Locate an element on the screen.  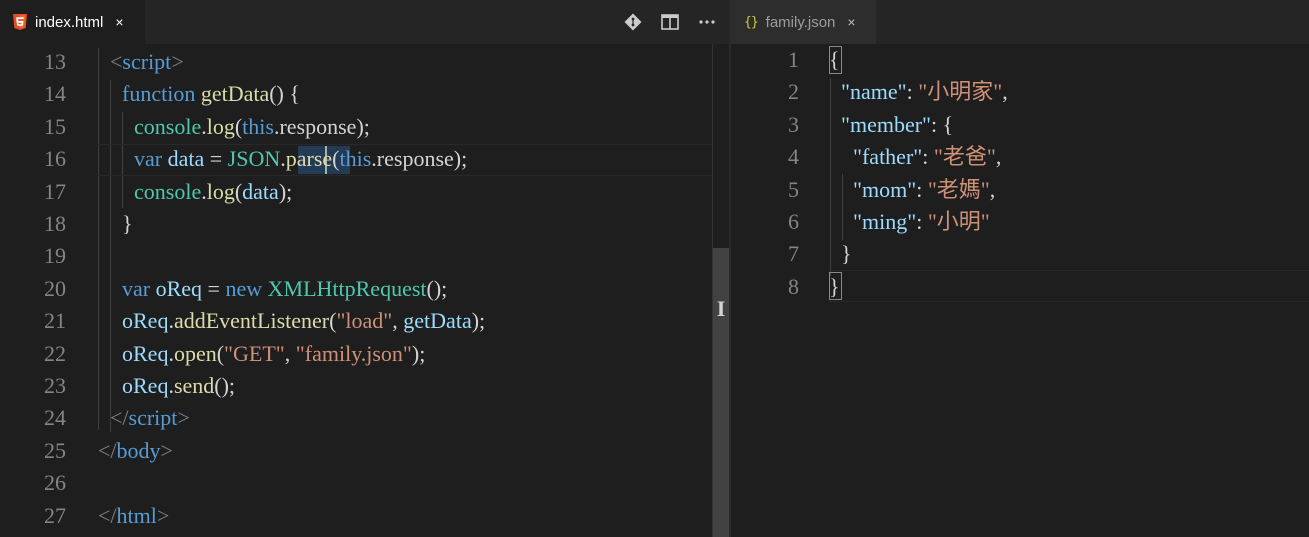
code-token: "老媽" is located at coordinates (958, 189).